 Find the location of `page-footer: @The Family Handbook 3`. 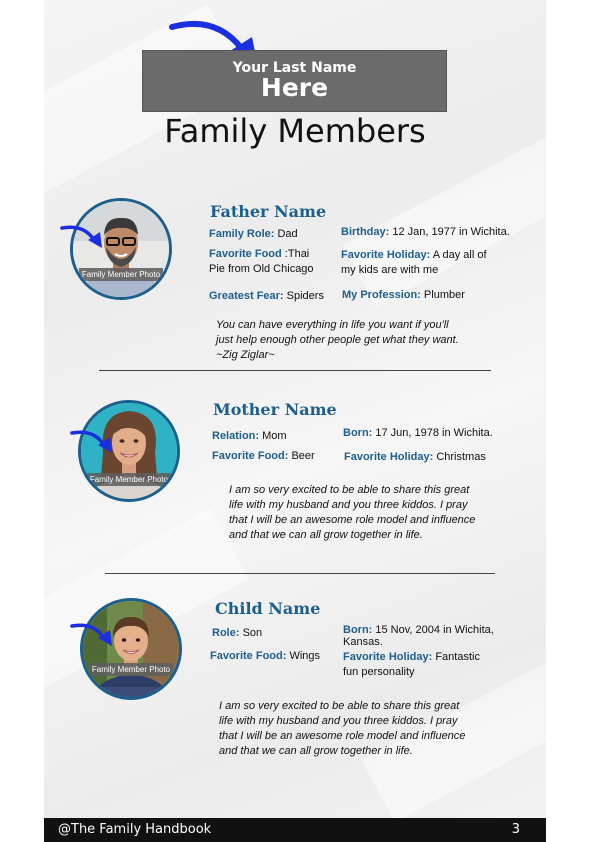

page-footer: @The Family Handbook 3 is located at coordinates (295, 830).